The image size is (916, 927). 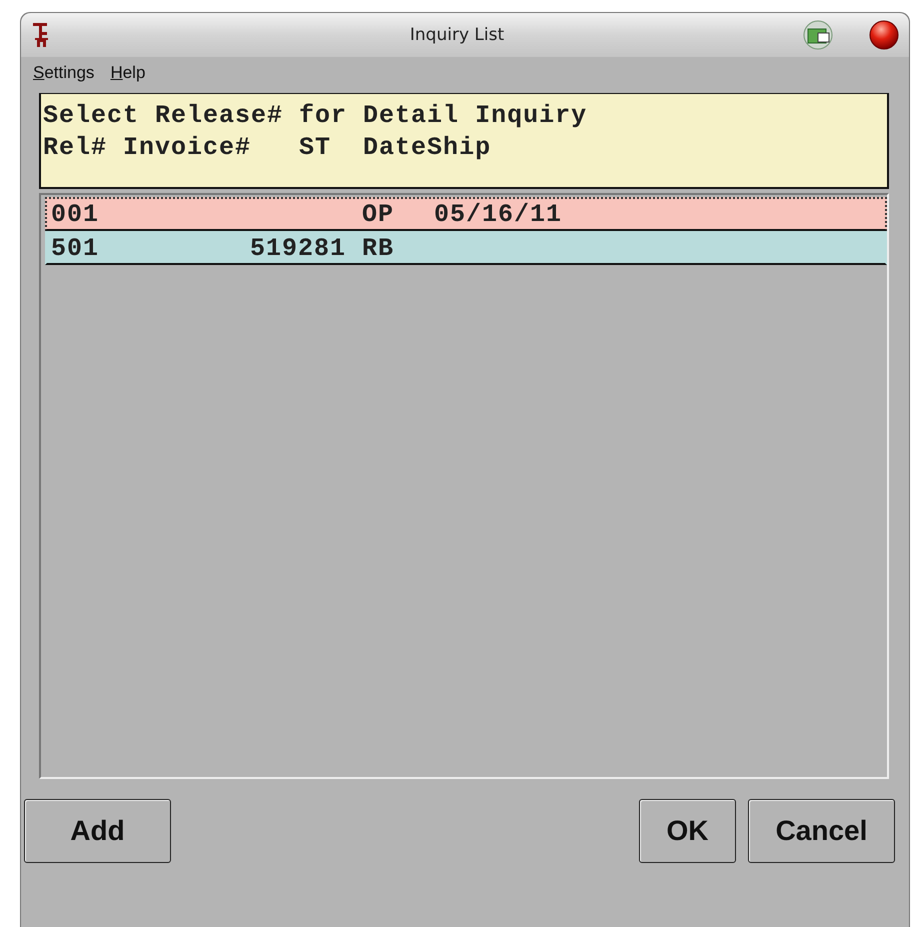 What do you see at coordinates (884, 35) in the screenshot?
I see `close-icon` at bounding box center [884, 35].